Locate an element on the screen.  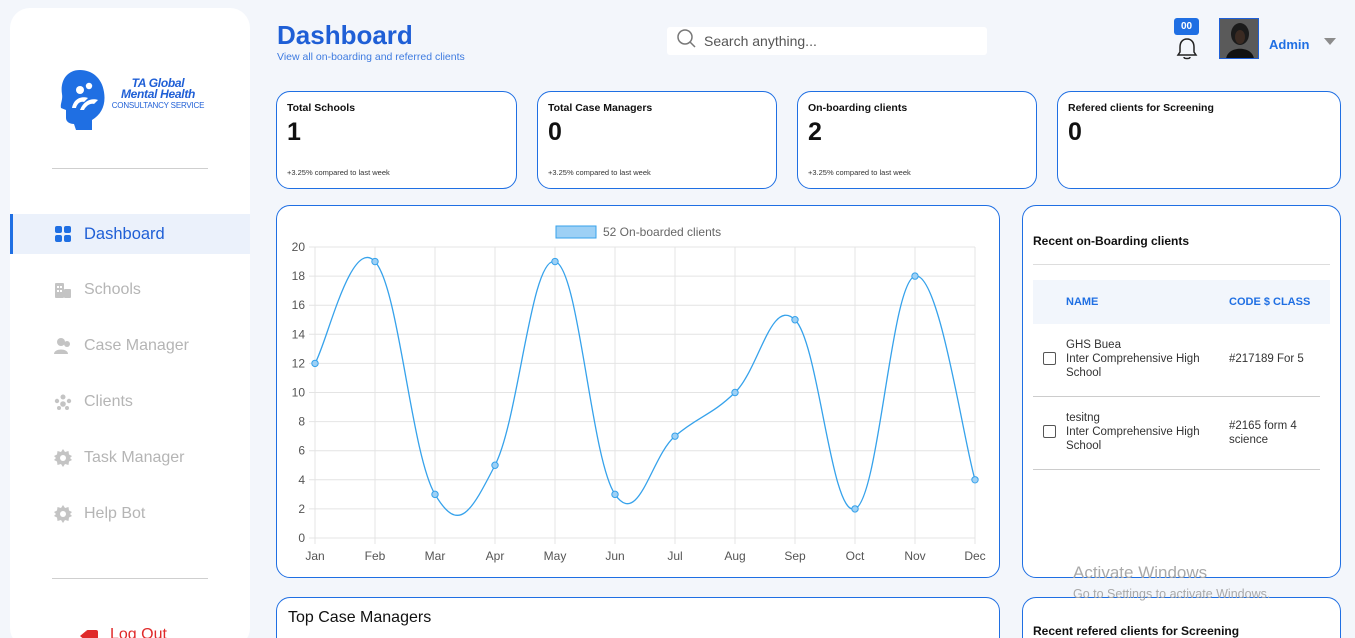
column-header-code-class: CODE $ CLASS is located at coordinates (1270, 302).